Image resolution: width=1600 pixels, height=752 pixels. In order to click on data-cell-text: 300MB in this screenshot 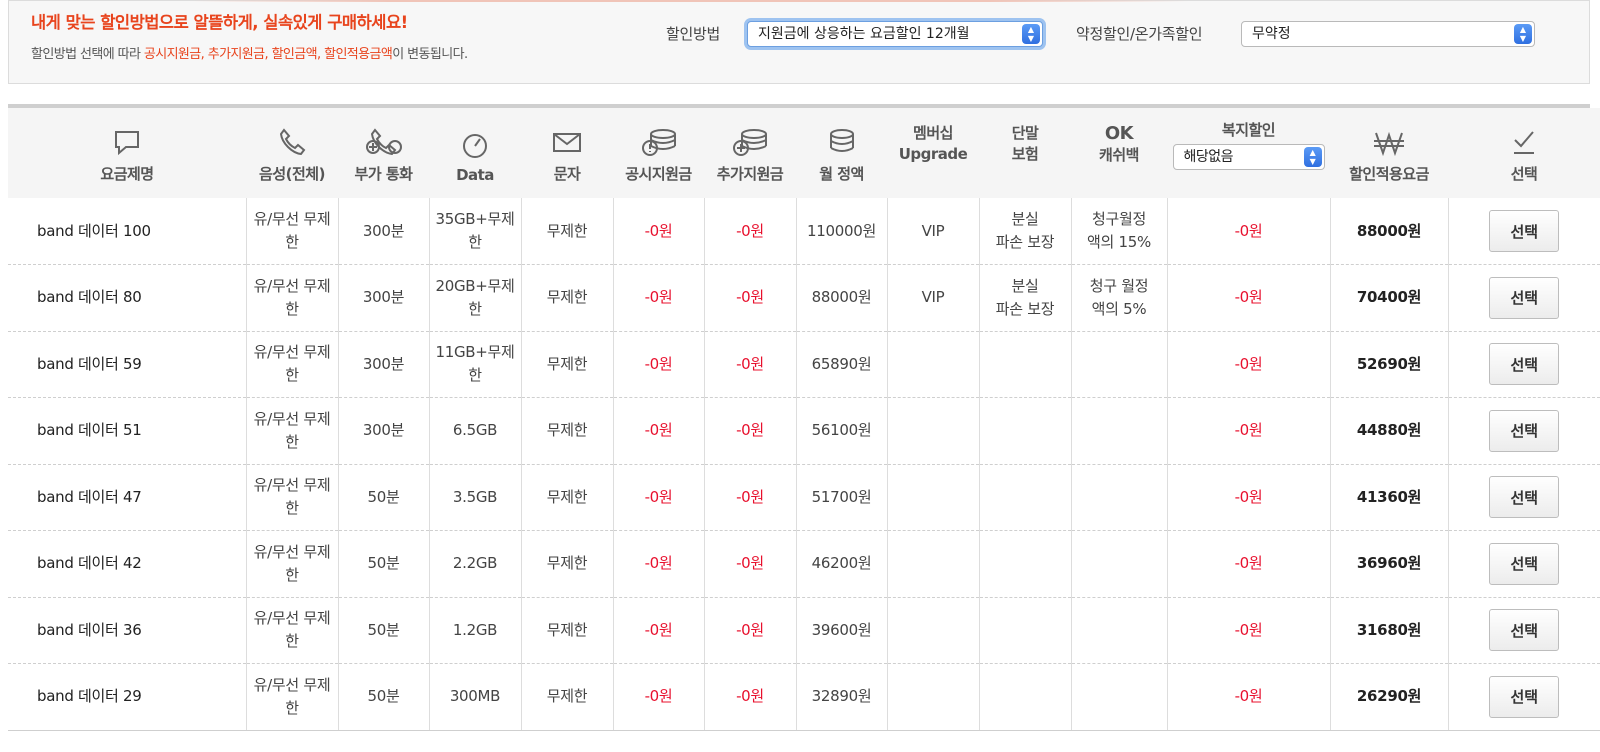, I will do `click(475, 696)`.